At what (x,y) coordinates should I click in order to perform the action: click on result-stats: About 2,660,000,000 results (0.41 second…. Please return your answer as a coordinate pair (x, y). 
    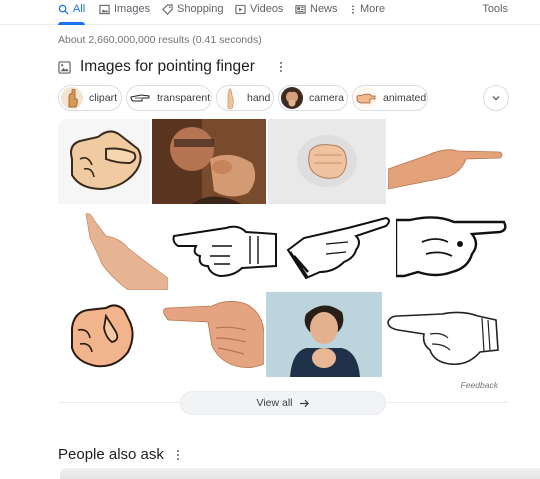
    Looking at the image, I should click on (160, 40).